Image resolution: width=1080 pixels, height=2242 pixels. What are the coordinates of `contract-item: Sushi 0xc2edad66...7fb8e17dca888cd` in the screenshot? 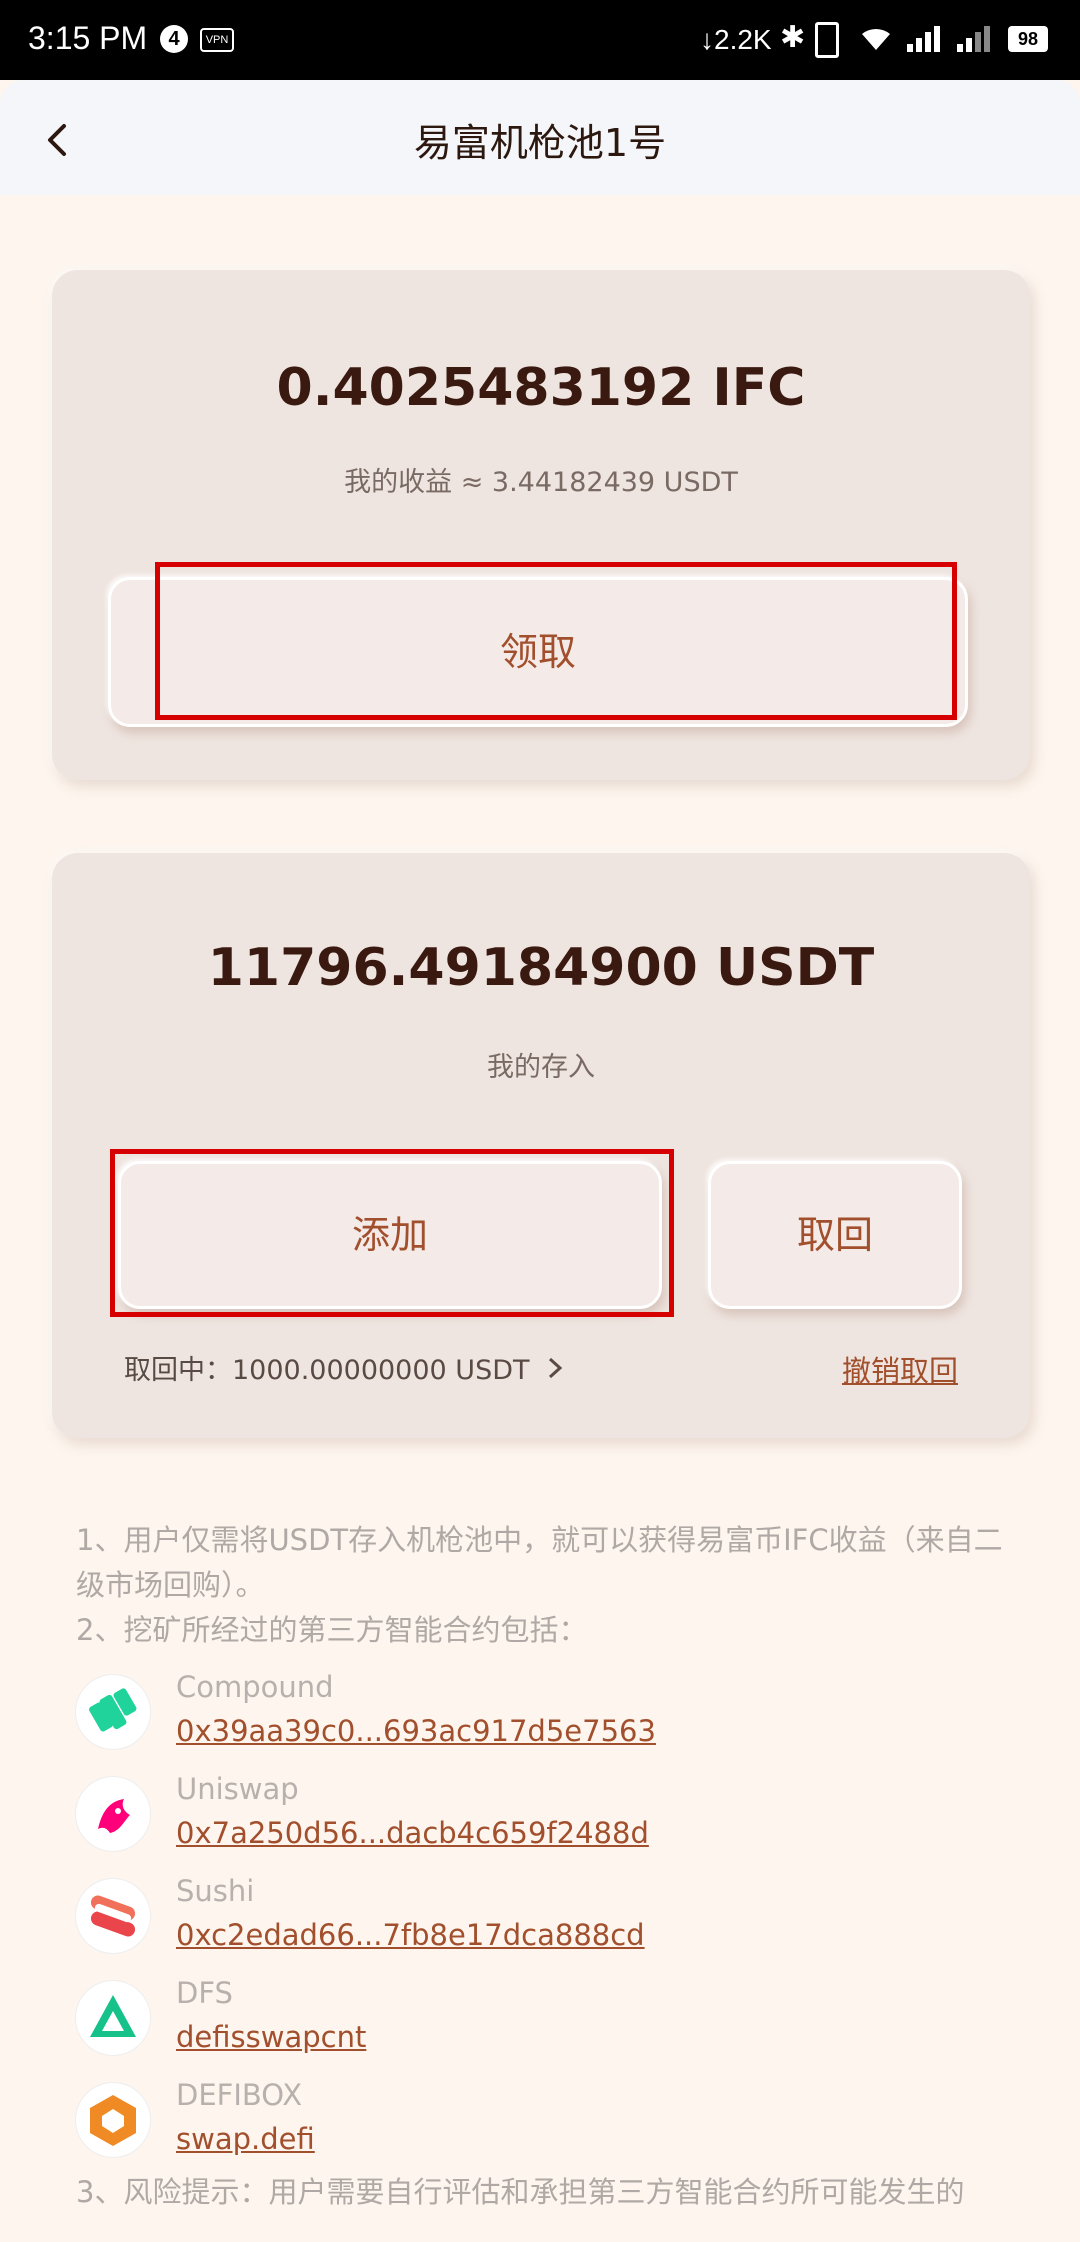 It's located at (526, 1925).